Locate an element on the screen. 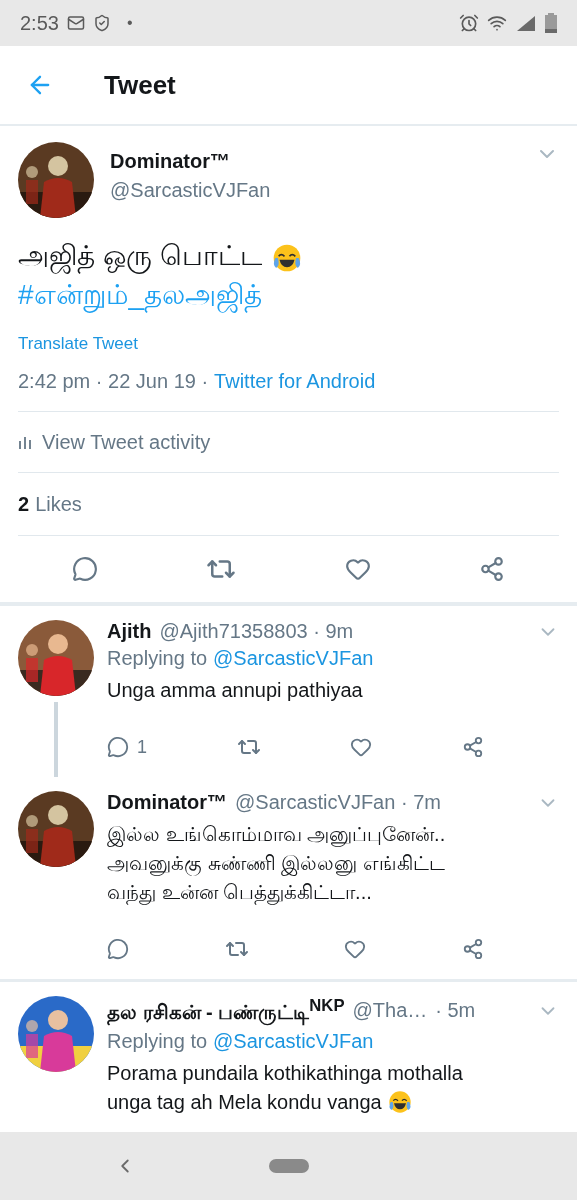 Image resolution: width=577 pixels, height=1200 pixels. tweet-timestamp: 2:42 pm · 22 Jun 19 · is located at coordinates (113, 381).